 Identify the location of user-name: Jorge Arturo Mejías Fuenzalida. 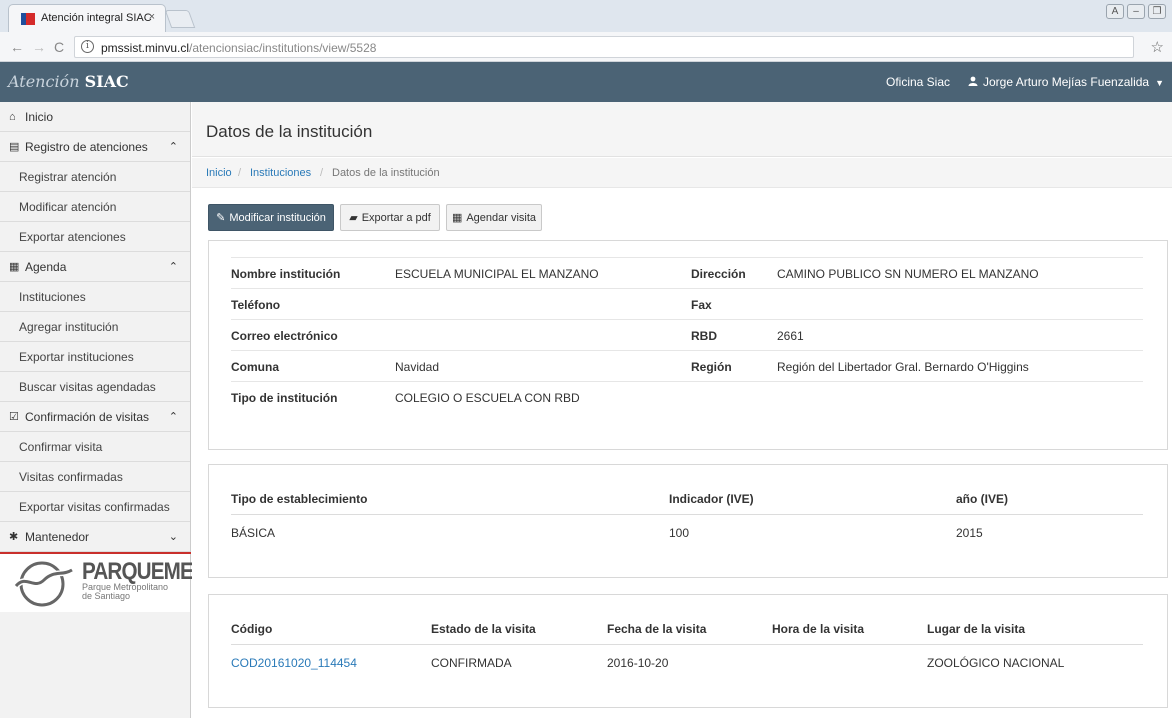
(1066, 82).